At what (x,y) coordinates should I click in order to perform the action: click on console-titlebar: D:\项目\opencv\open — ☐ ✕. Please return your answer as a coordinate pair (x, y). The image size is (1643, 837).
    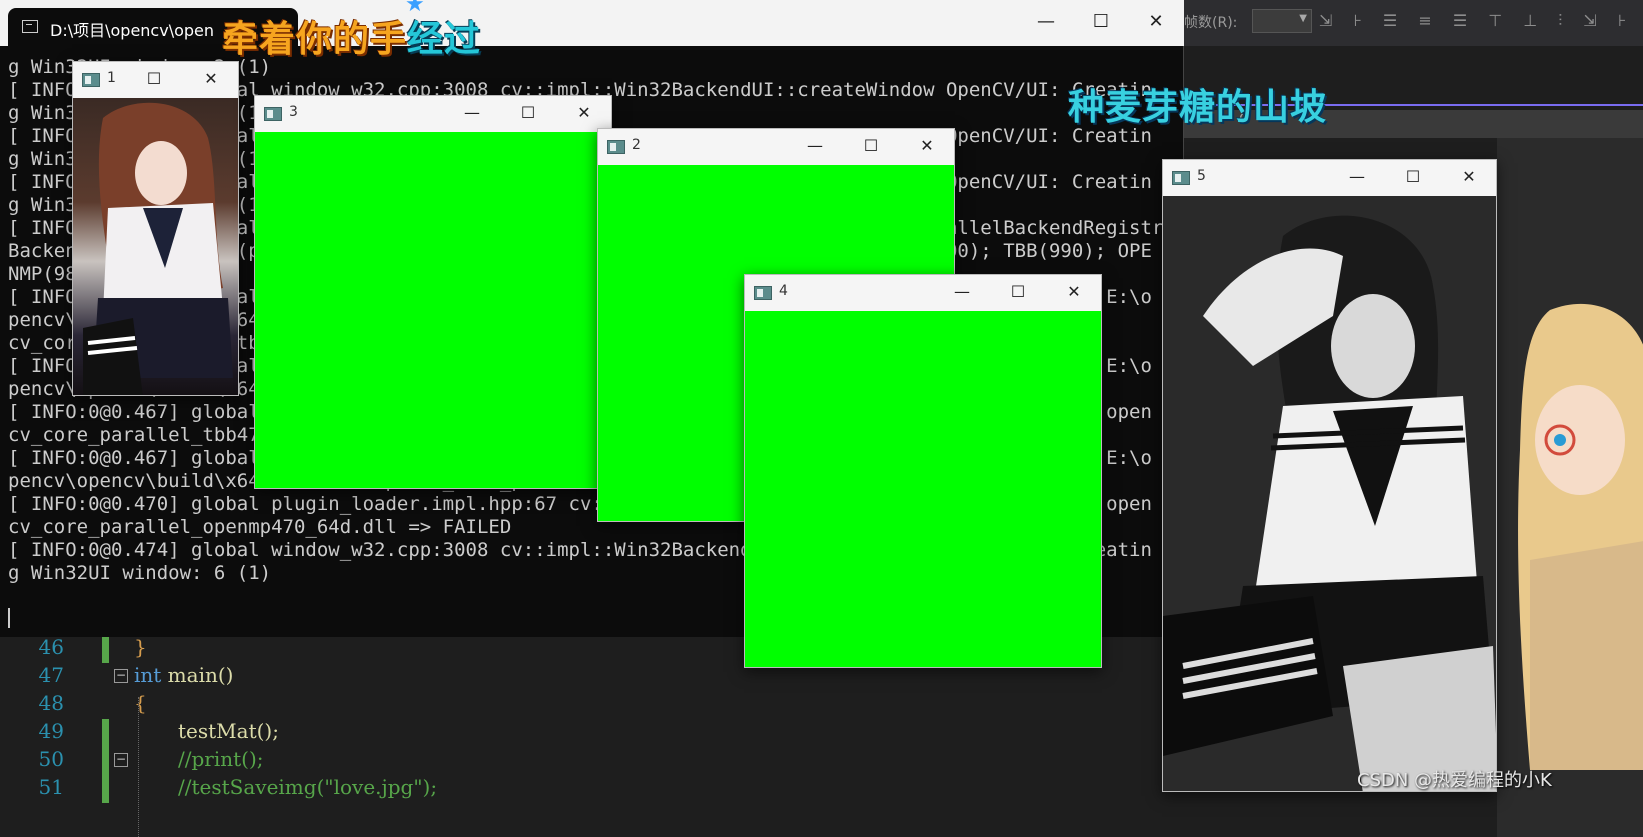
    Looking at the image, I should click on (592, 23).